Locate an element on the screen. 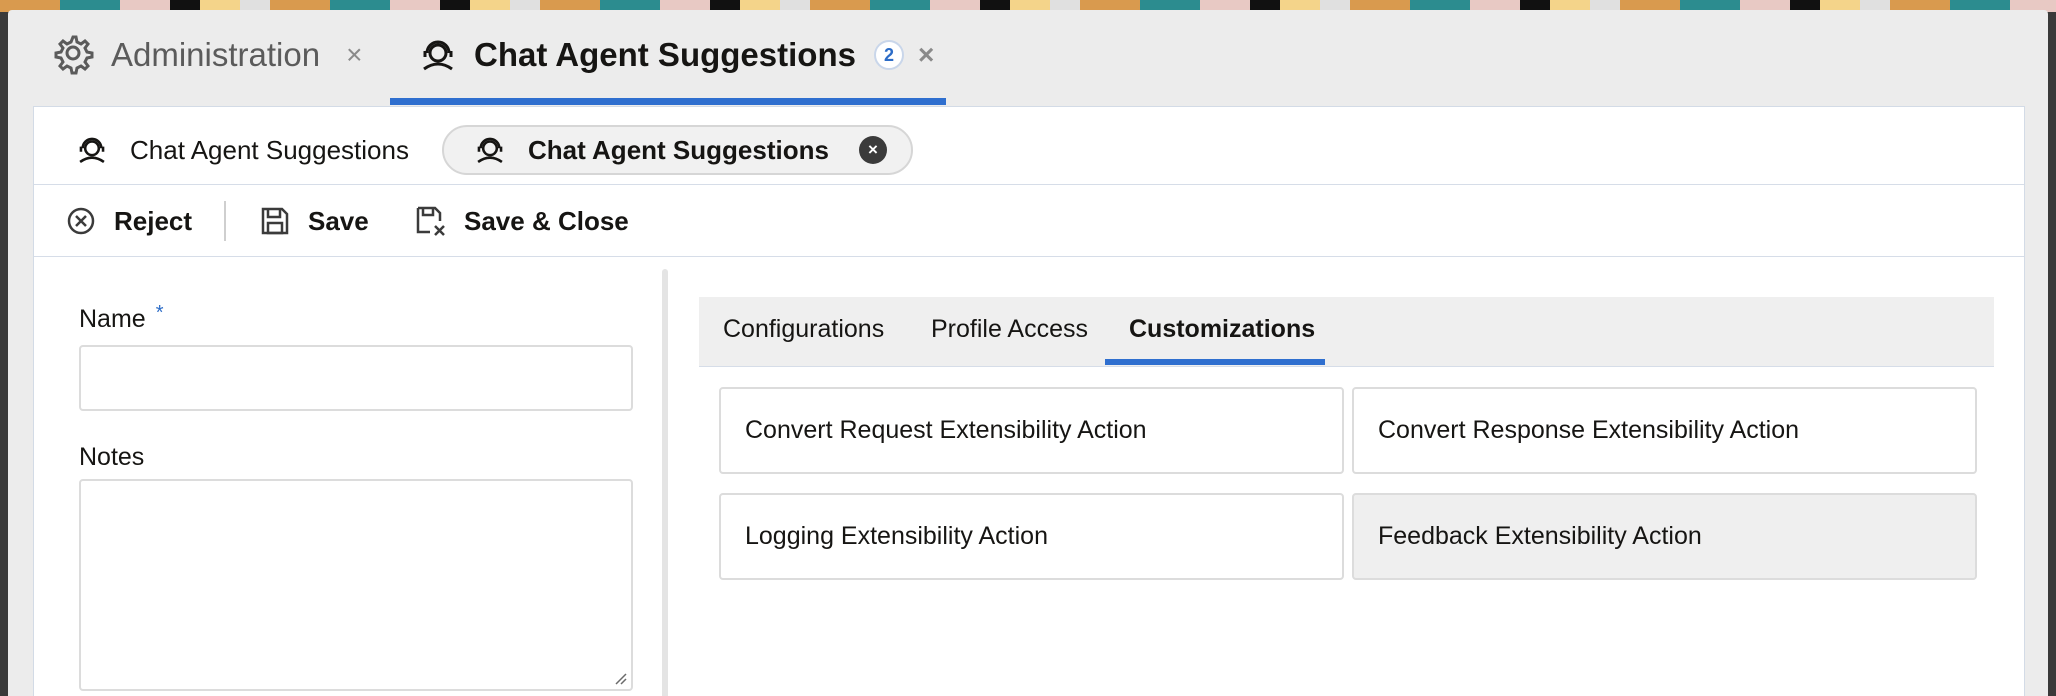 The height and width of the screenshot is (696, 2056). save-and-close-button: Save & Close is located at coordinates (521, 221).